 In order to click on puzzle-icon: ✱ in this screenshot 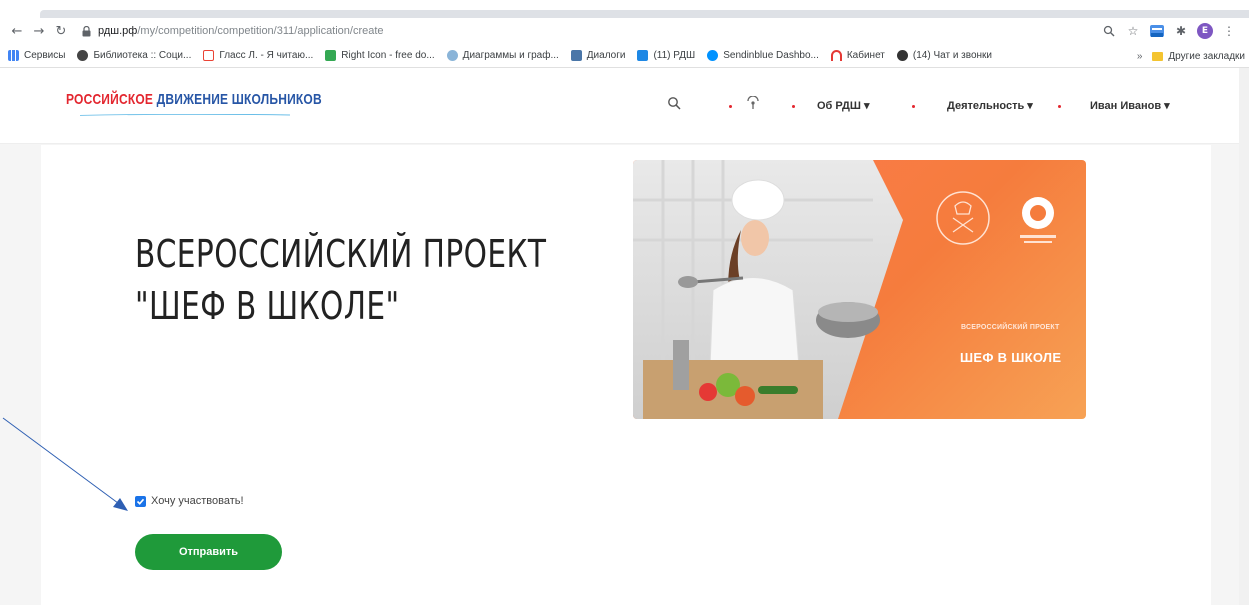, I will do `click(1181, 31)`.